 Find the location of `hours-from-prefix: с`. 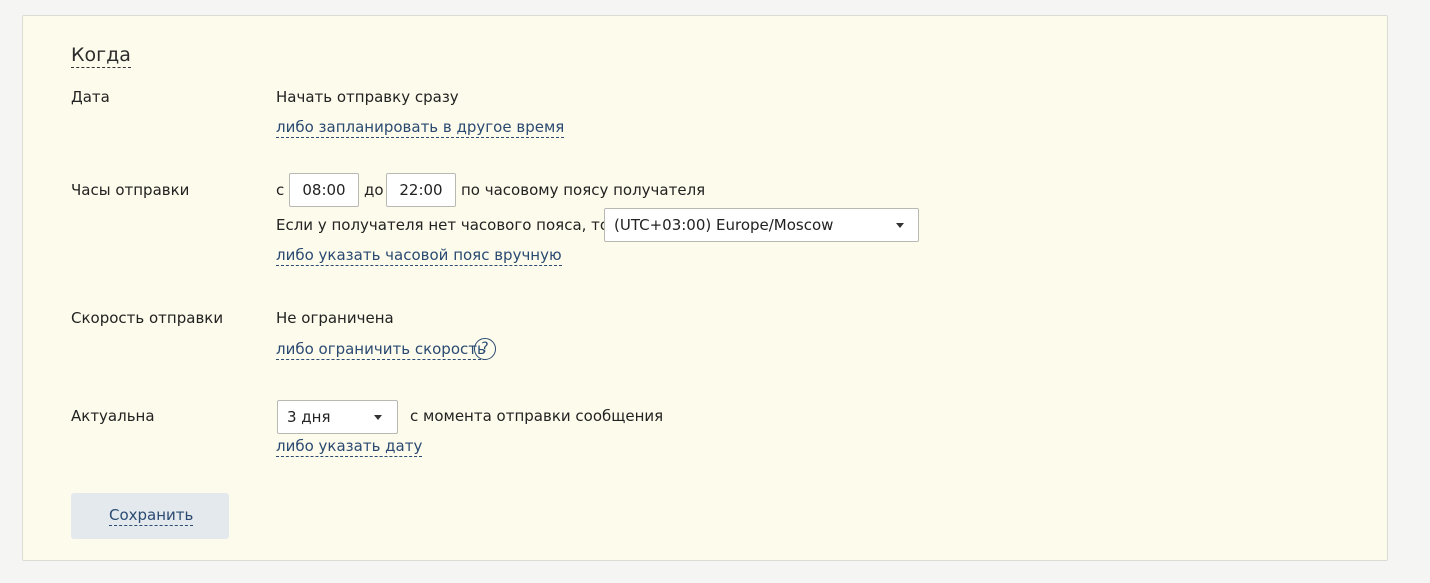

hours-from-prefix: с is located at coordinates (280, 190).